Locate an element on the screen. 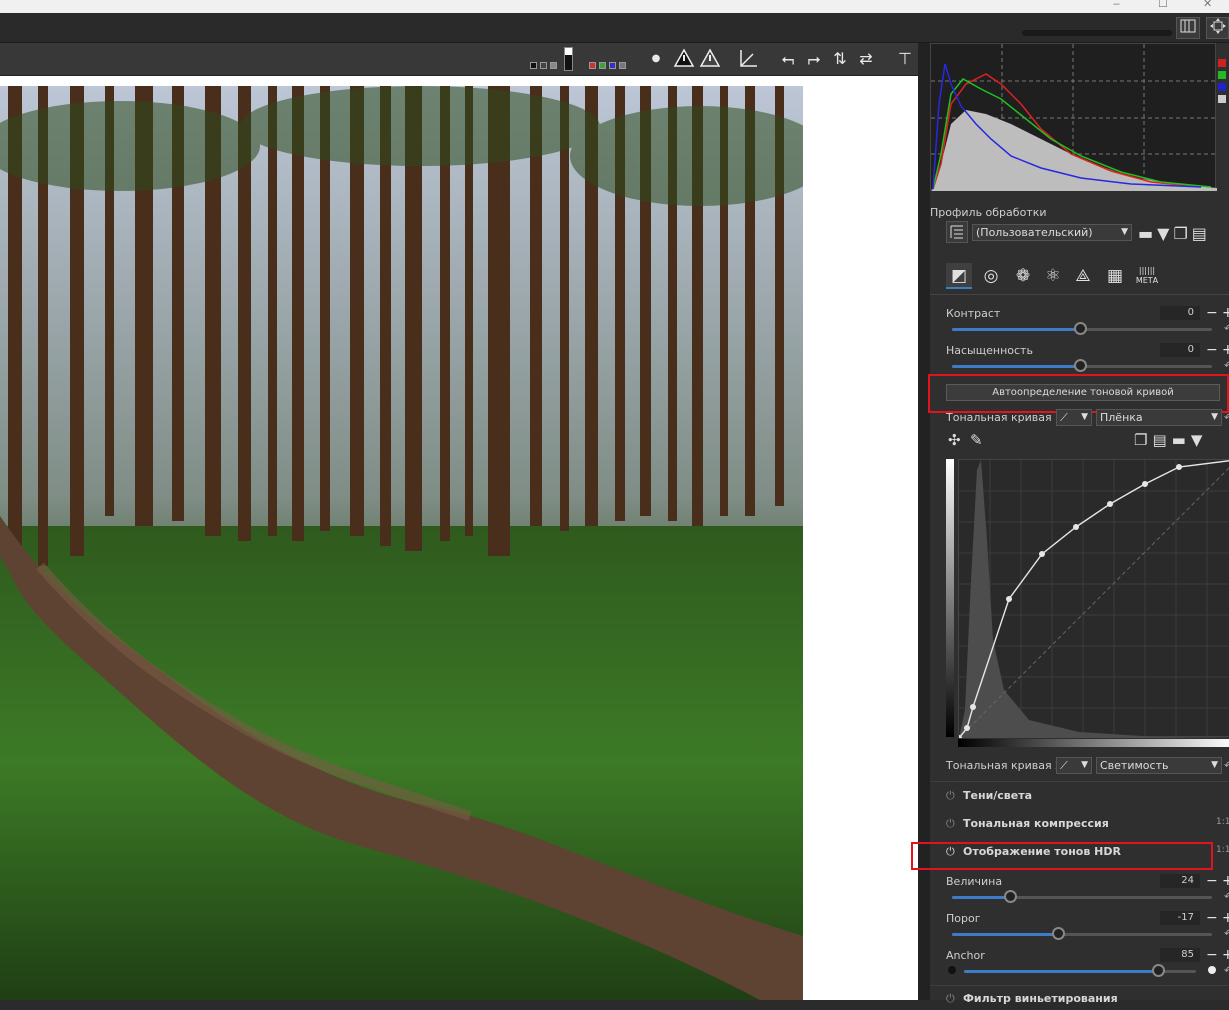 This screenshot has height=1010, width=1229. profile-select: (Пользовательский) ▼ is located at coordinates (1052, 232).